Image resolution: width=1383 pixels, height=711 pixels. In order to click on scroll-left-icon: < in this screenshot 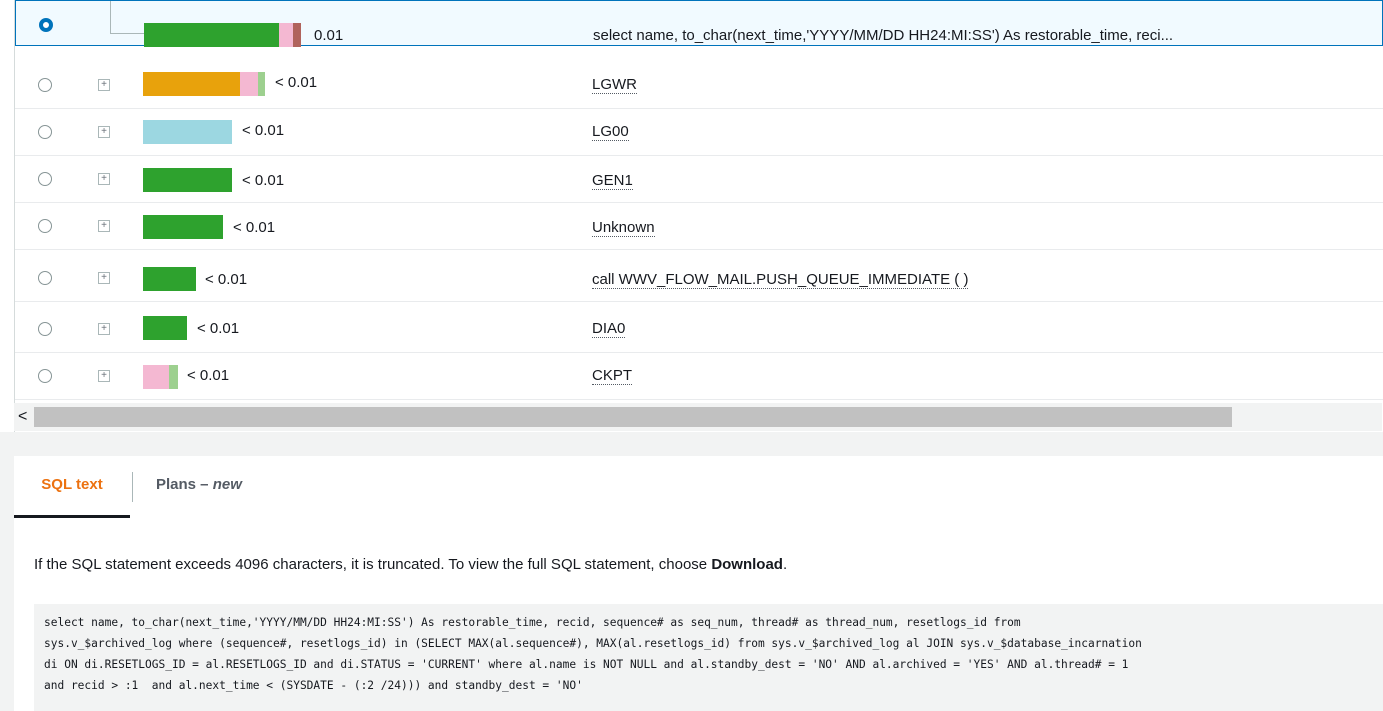, I will do `click(22, 417)`.